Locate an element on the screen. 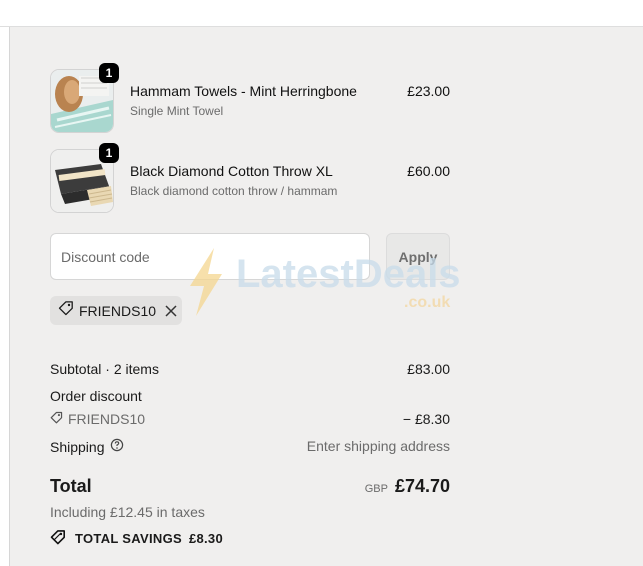  order-discount-value: − £8.30 is located at coordinates (426, 419).